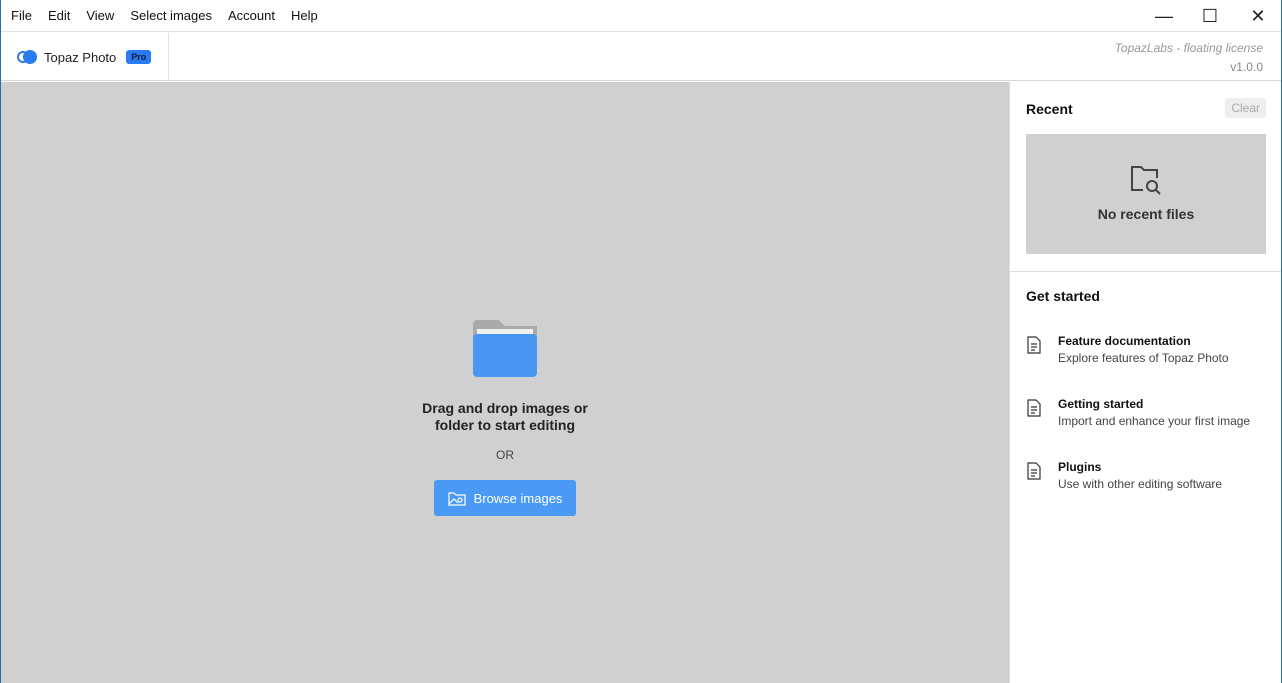 Image resolution: width=1282 pixels, height=683 pixels. What do you see at coordinates (1245, 108) in the screenshot?
I see `clear-button: Clear` at bounding box center [1245, 108].